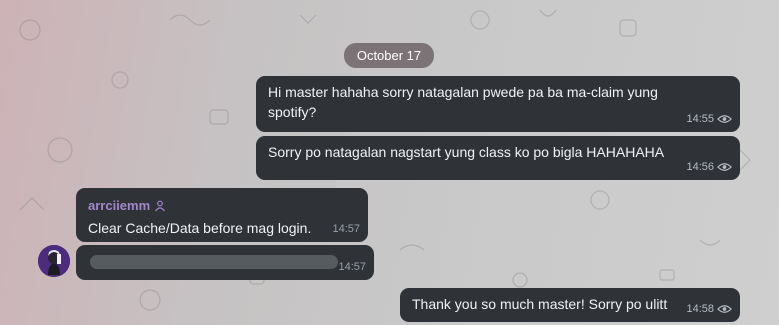 This screenshot has width=779, height=325. I want to click on message-line: Clear Cache/Data before mag login., so click(200, 228).